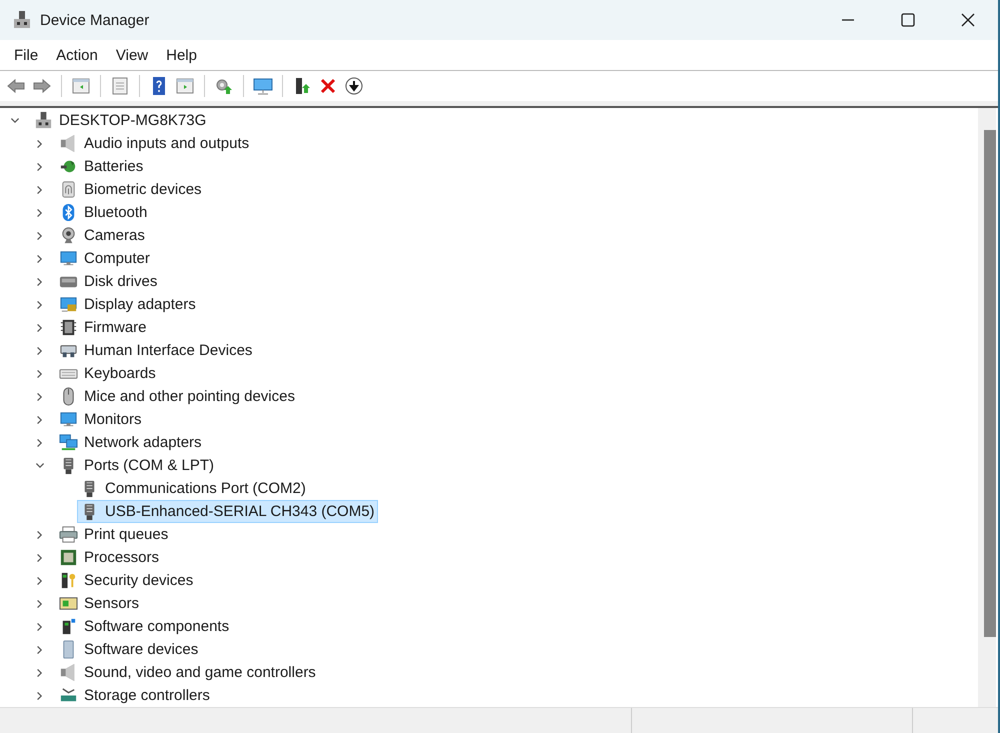  What do you see at coordinates (68, 534) in the screenshot?
I see `printer-icon` at bounding box center [68, 534].